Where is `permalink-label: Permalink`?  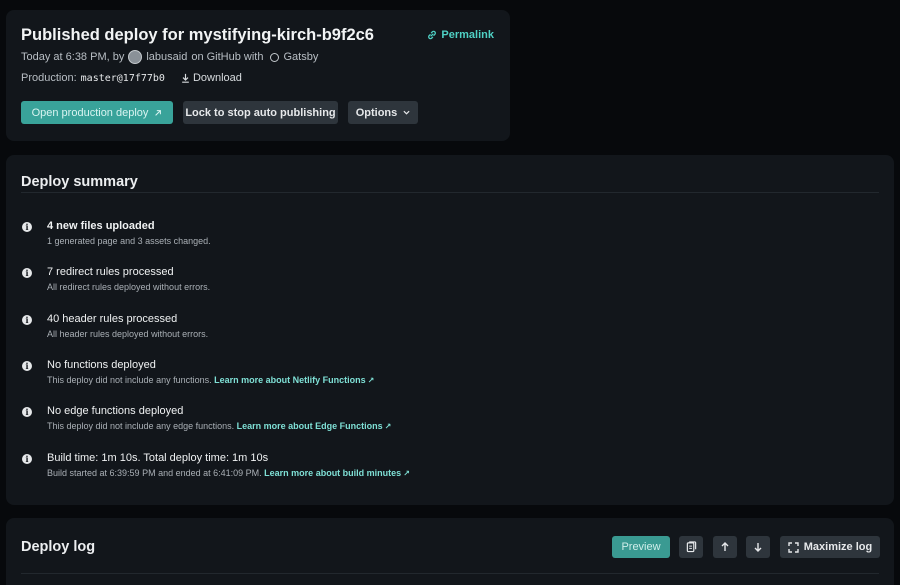
permalink-label: Permalink is located at coordinates (467, 35).